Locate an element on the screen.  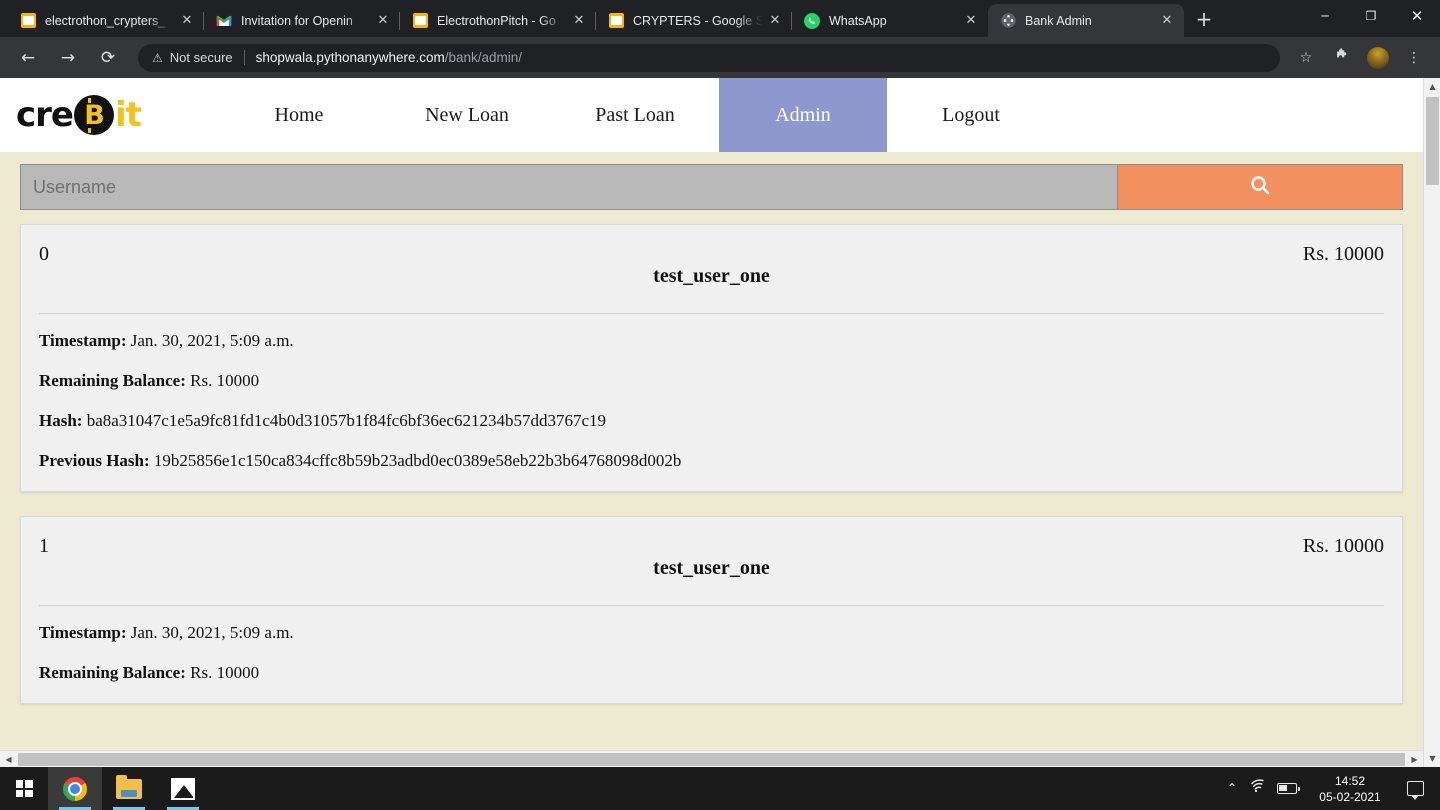
browser-tab-2: Invitation for Openin ✕ is located at coordinates (302, 20).